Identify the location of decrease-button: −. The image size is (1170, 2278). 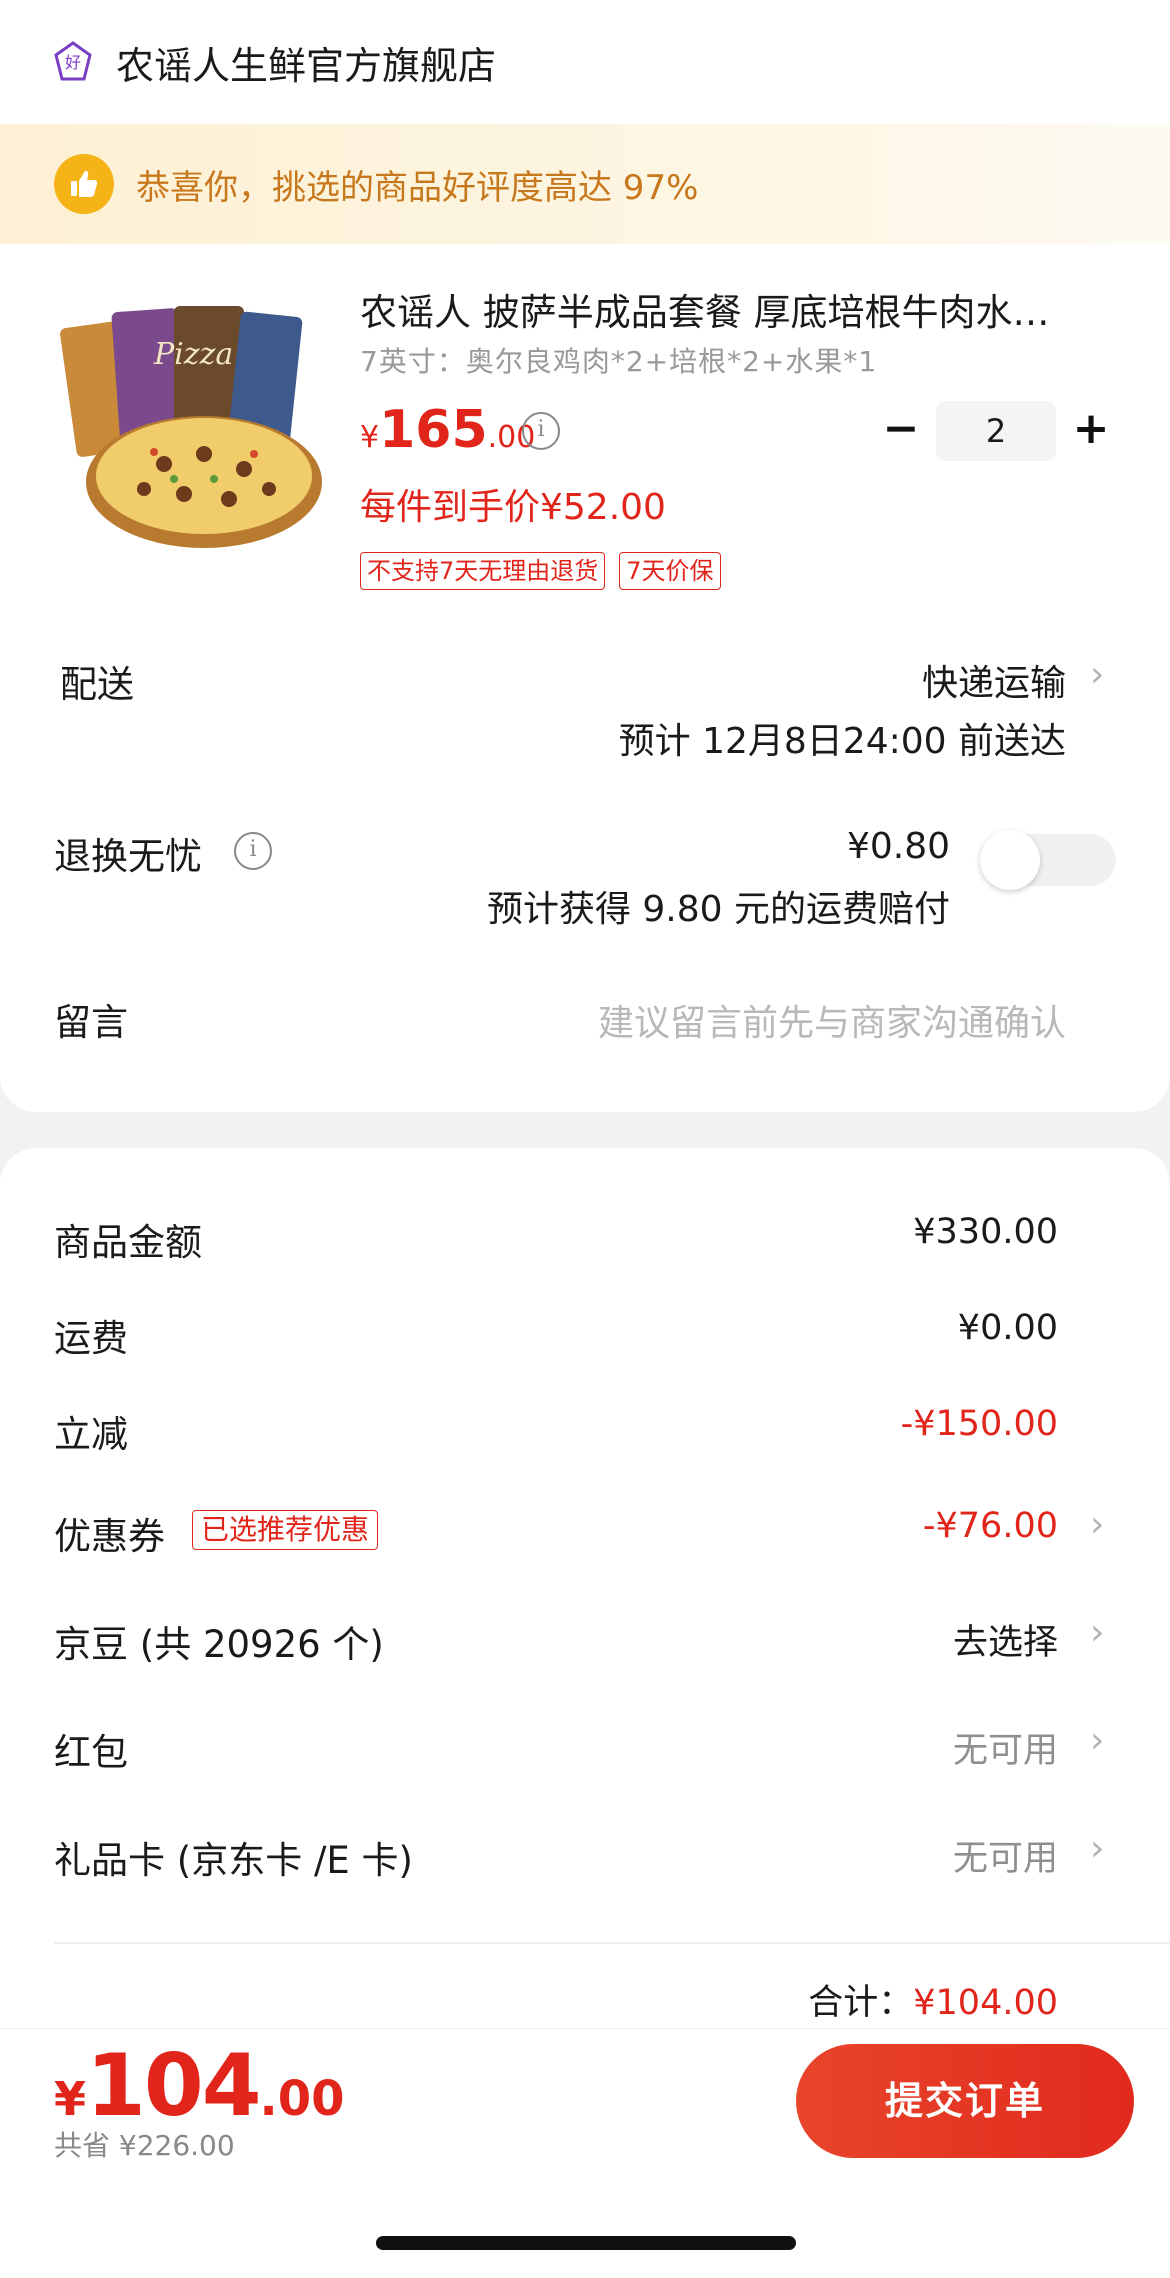
(901, 431).